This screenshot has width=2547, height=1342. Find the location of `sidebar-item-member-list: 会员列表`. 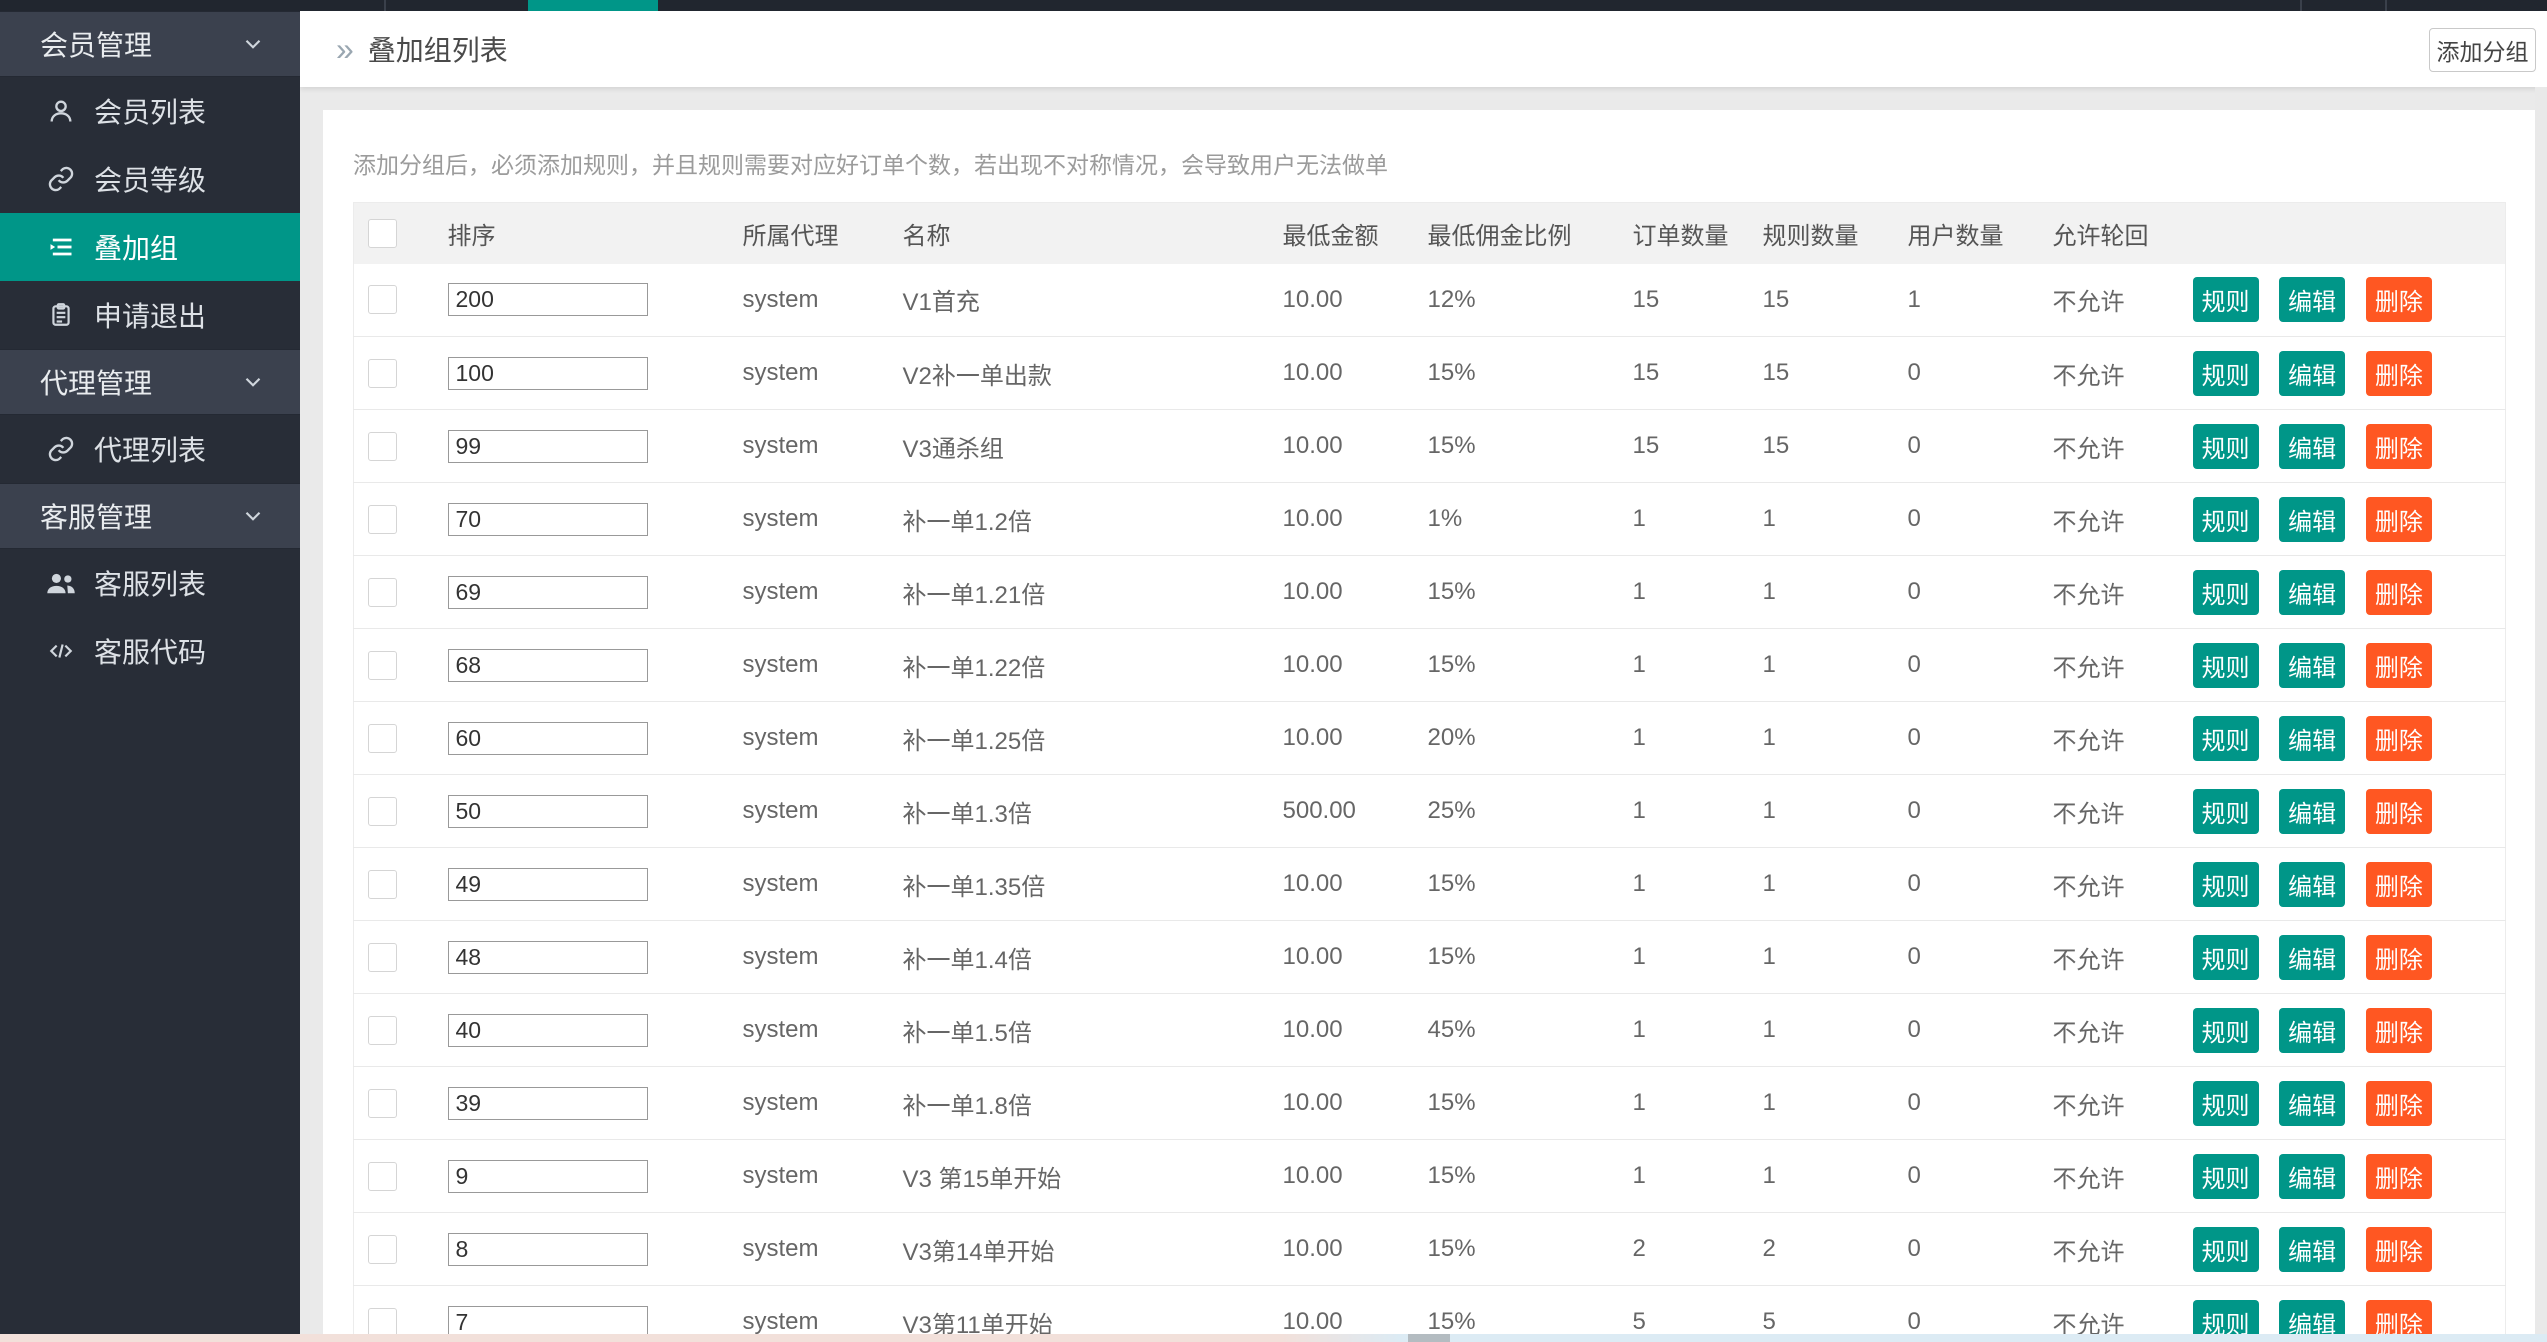

sidebar-item-member-list: 会员列表 is located at coordinates (150, 111).